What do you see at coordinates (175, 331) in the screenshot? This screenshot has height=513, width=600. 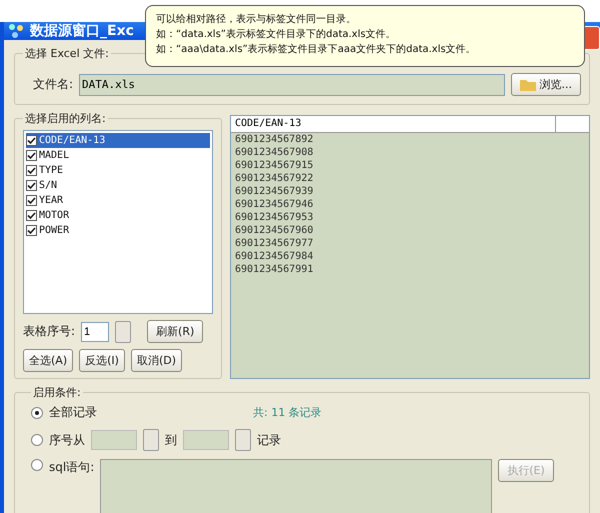 I see `refresh-button: 刷新(R)` at bounding box center [175, 331].